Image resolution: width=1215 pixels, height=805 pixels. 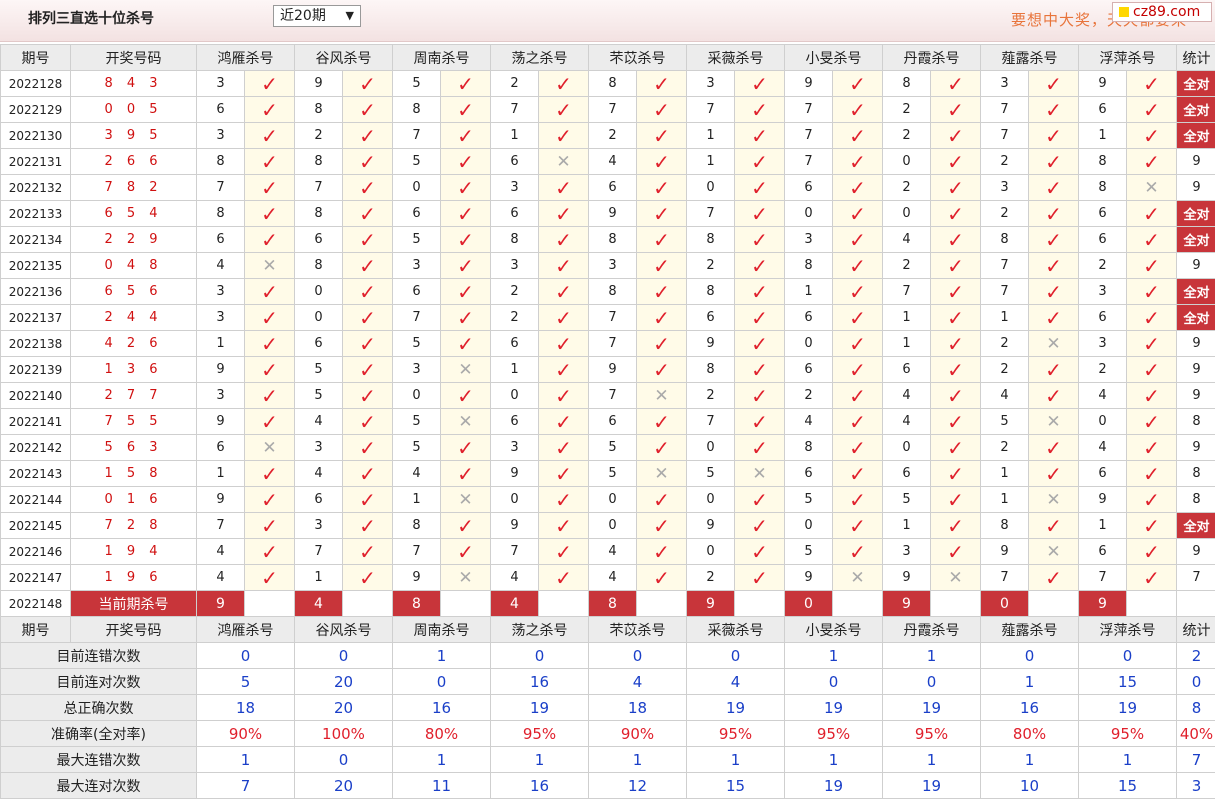 I want to click on issue-number: 2022145, so click(x=35, y=525).